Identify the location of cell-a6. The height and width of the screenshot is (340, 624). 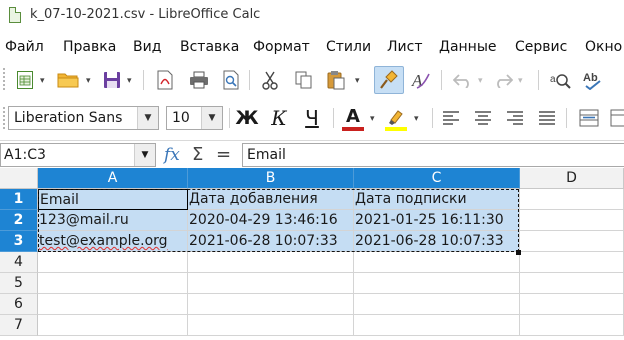
(113, 304).